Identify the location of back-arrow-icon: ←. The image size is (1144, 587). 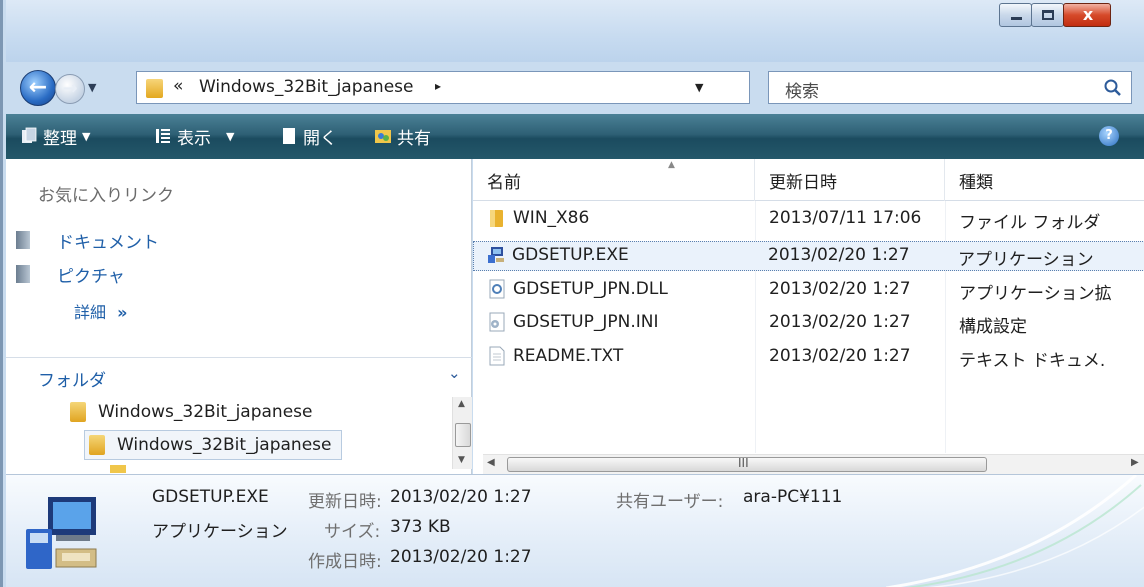
(38, 87).